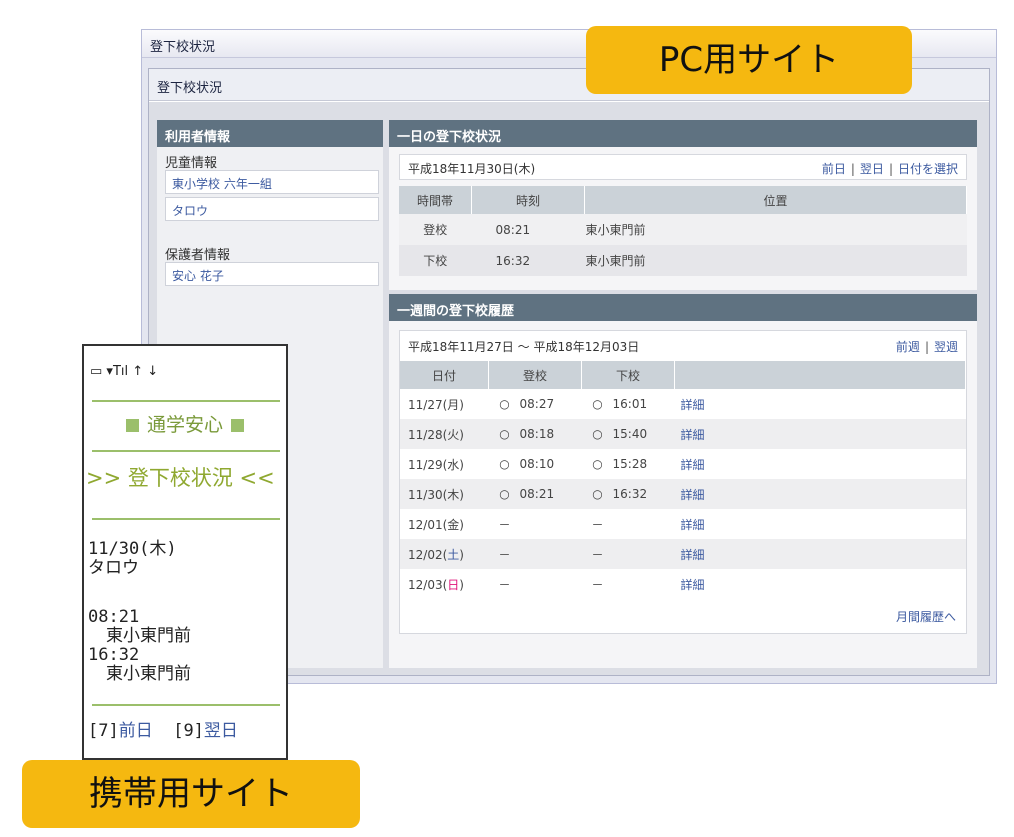  What do you see at coordinates (222, 184) in the screenshot?
I see `child-school-value: 東小学校 六年一組` at bounding box center [222, 184].